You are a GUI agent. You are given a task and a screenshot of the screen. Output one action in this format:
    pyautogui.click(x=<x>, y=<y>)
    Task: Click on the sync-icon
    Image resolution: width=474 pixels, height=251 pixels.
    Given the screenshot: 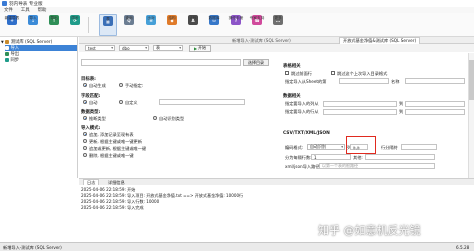 What is the action you would take?
    pyautogui.click(x=7, y=60)
    